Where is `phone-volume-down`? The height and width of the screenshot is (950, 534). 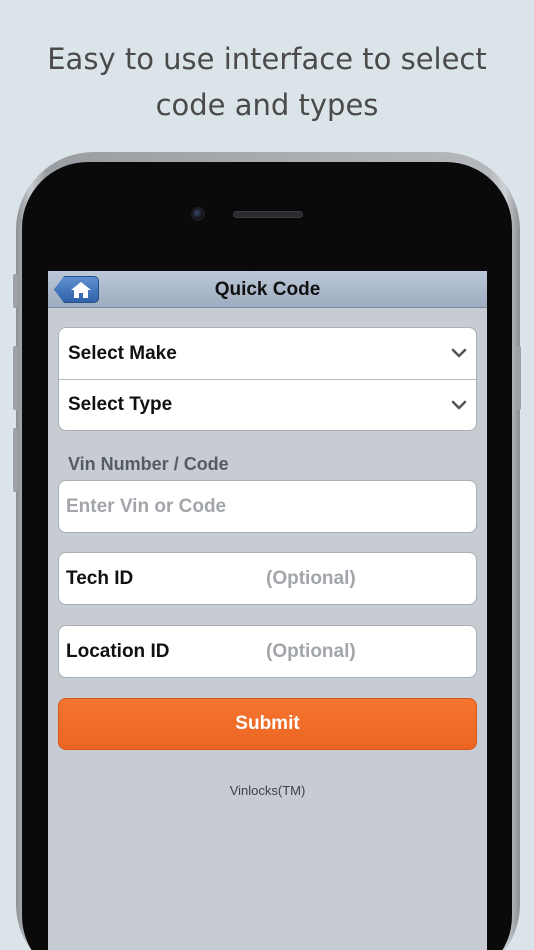
phone-volume-down is located at coordinates (15, 460).